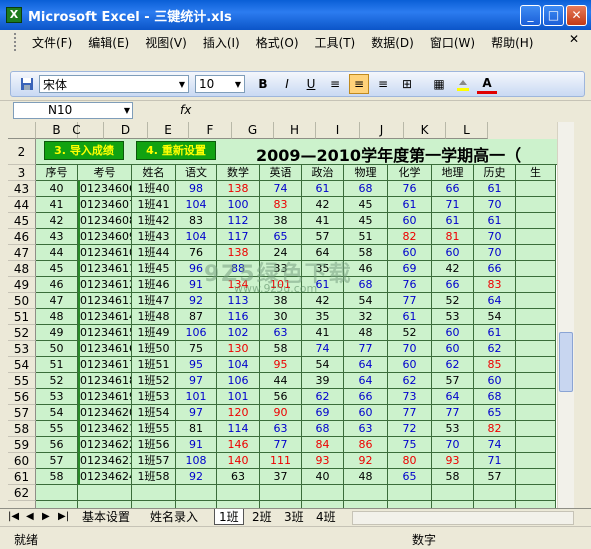  Describe the element at coordinates (453, 333) in the screenshot. I see `table-cell: 60` at that location.